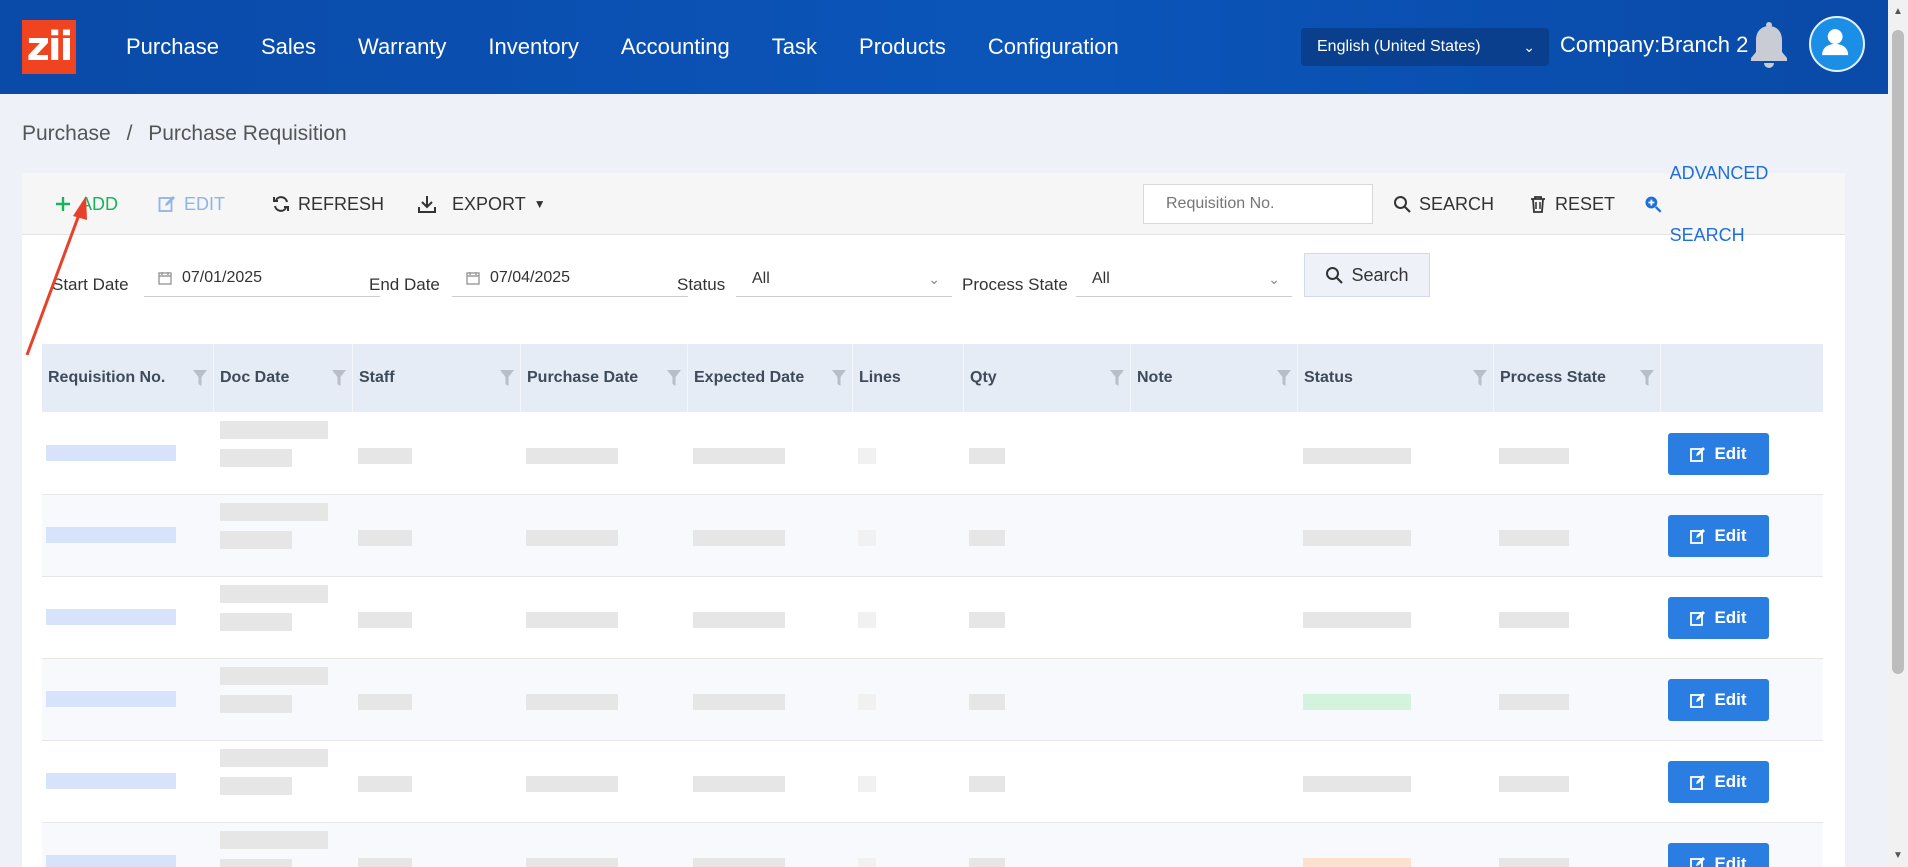 This screenshot has width=1908, height=867. What do you see at coordinates (675, 47) in the screenshot?
I see `nav-accounting: Accounting` at bounding box center [675, 47].